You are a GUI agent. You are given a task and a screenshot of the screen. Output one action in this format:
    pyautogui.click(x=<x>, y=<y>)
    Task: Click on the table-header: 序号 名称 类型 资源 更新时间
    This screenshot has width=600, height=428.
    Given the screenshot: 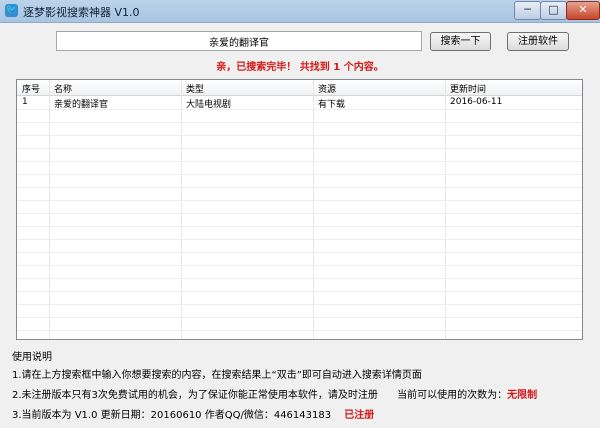 What is the action you would take?
    pyautogui.click(x=299, y=88)
    